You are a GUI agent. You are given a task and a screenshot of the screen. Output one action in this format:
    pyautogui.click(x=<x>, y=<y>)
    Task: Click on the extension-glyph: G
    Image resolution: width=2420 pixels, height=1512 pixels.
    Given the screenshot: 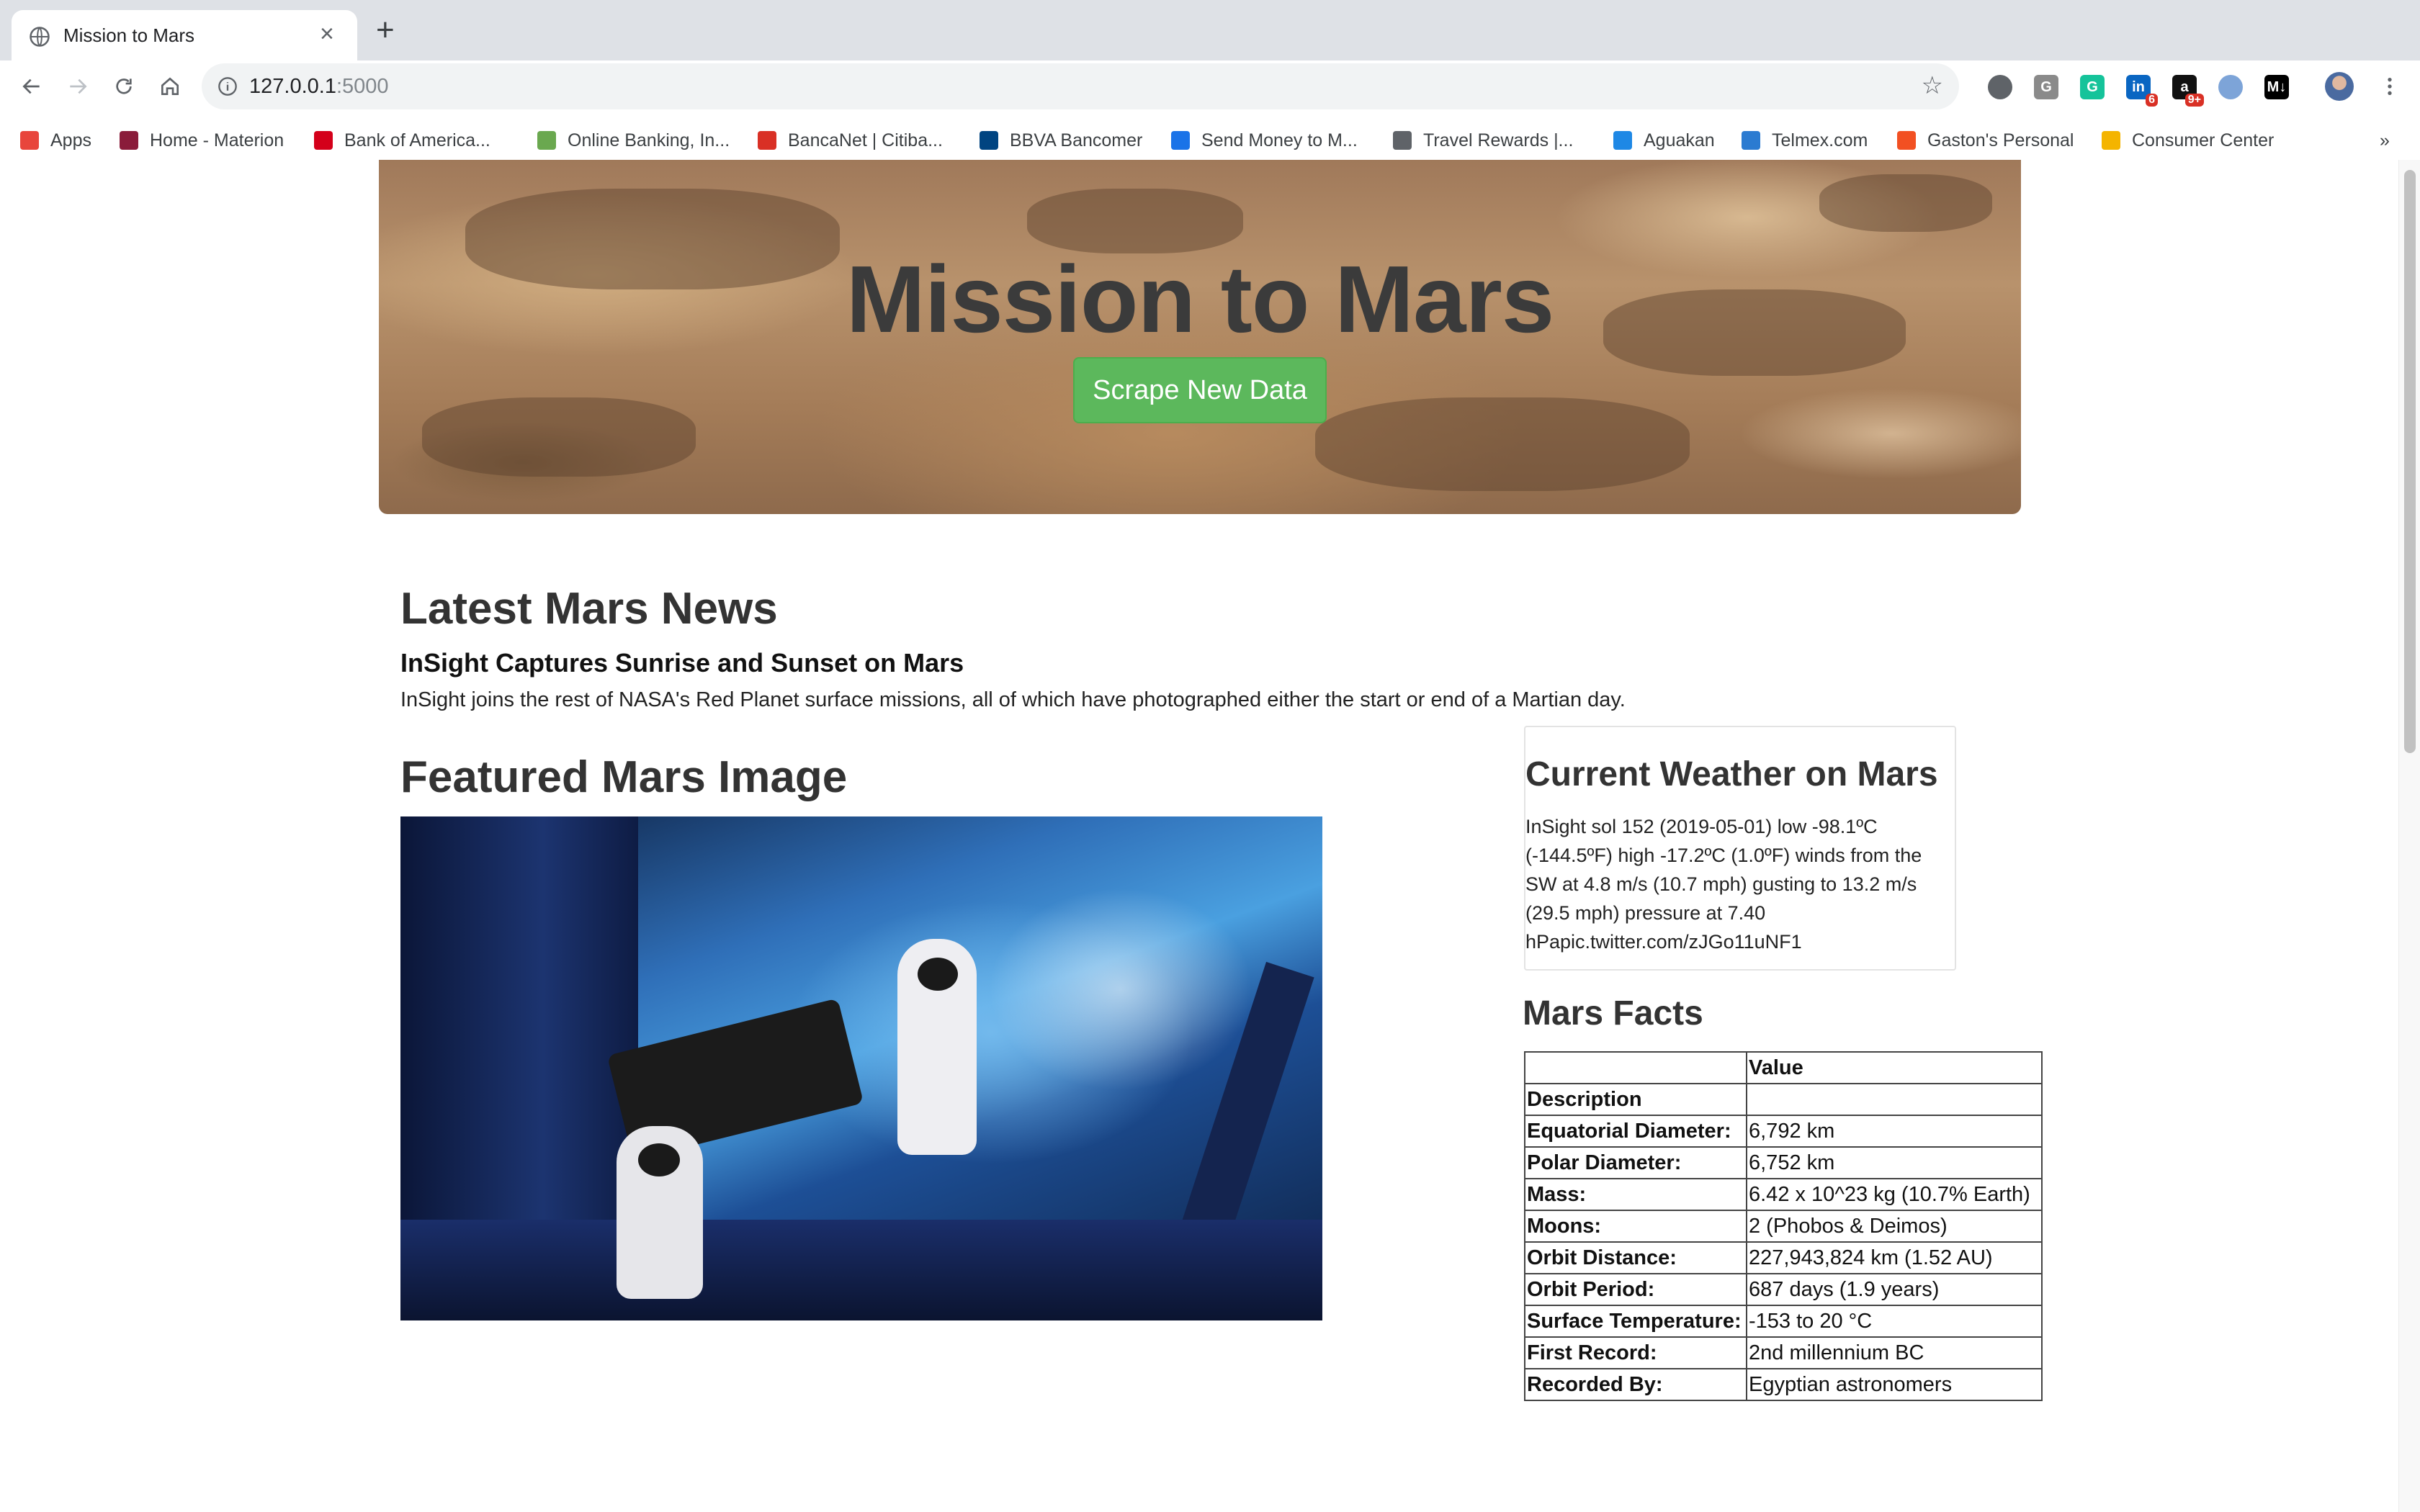 What is the action you would take?
    pyautogui.click(x=2046, y=86)
    